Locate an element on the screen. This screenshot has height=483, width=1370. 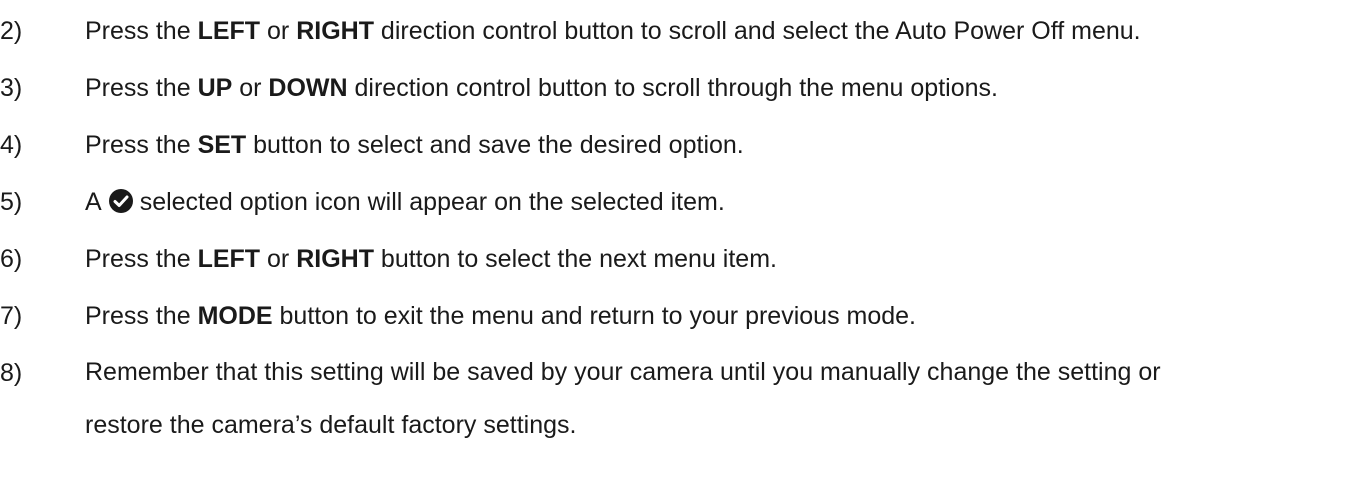
step-number: 4) is located at coordinates (11, 145).